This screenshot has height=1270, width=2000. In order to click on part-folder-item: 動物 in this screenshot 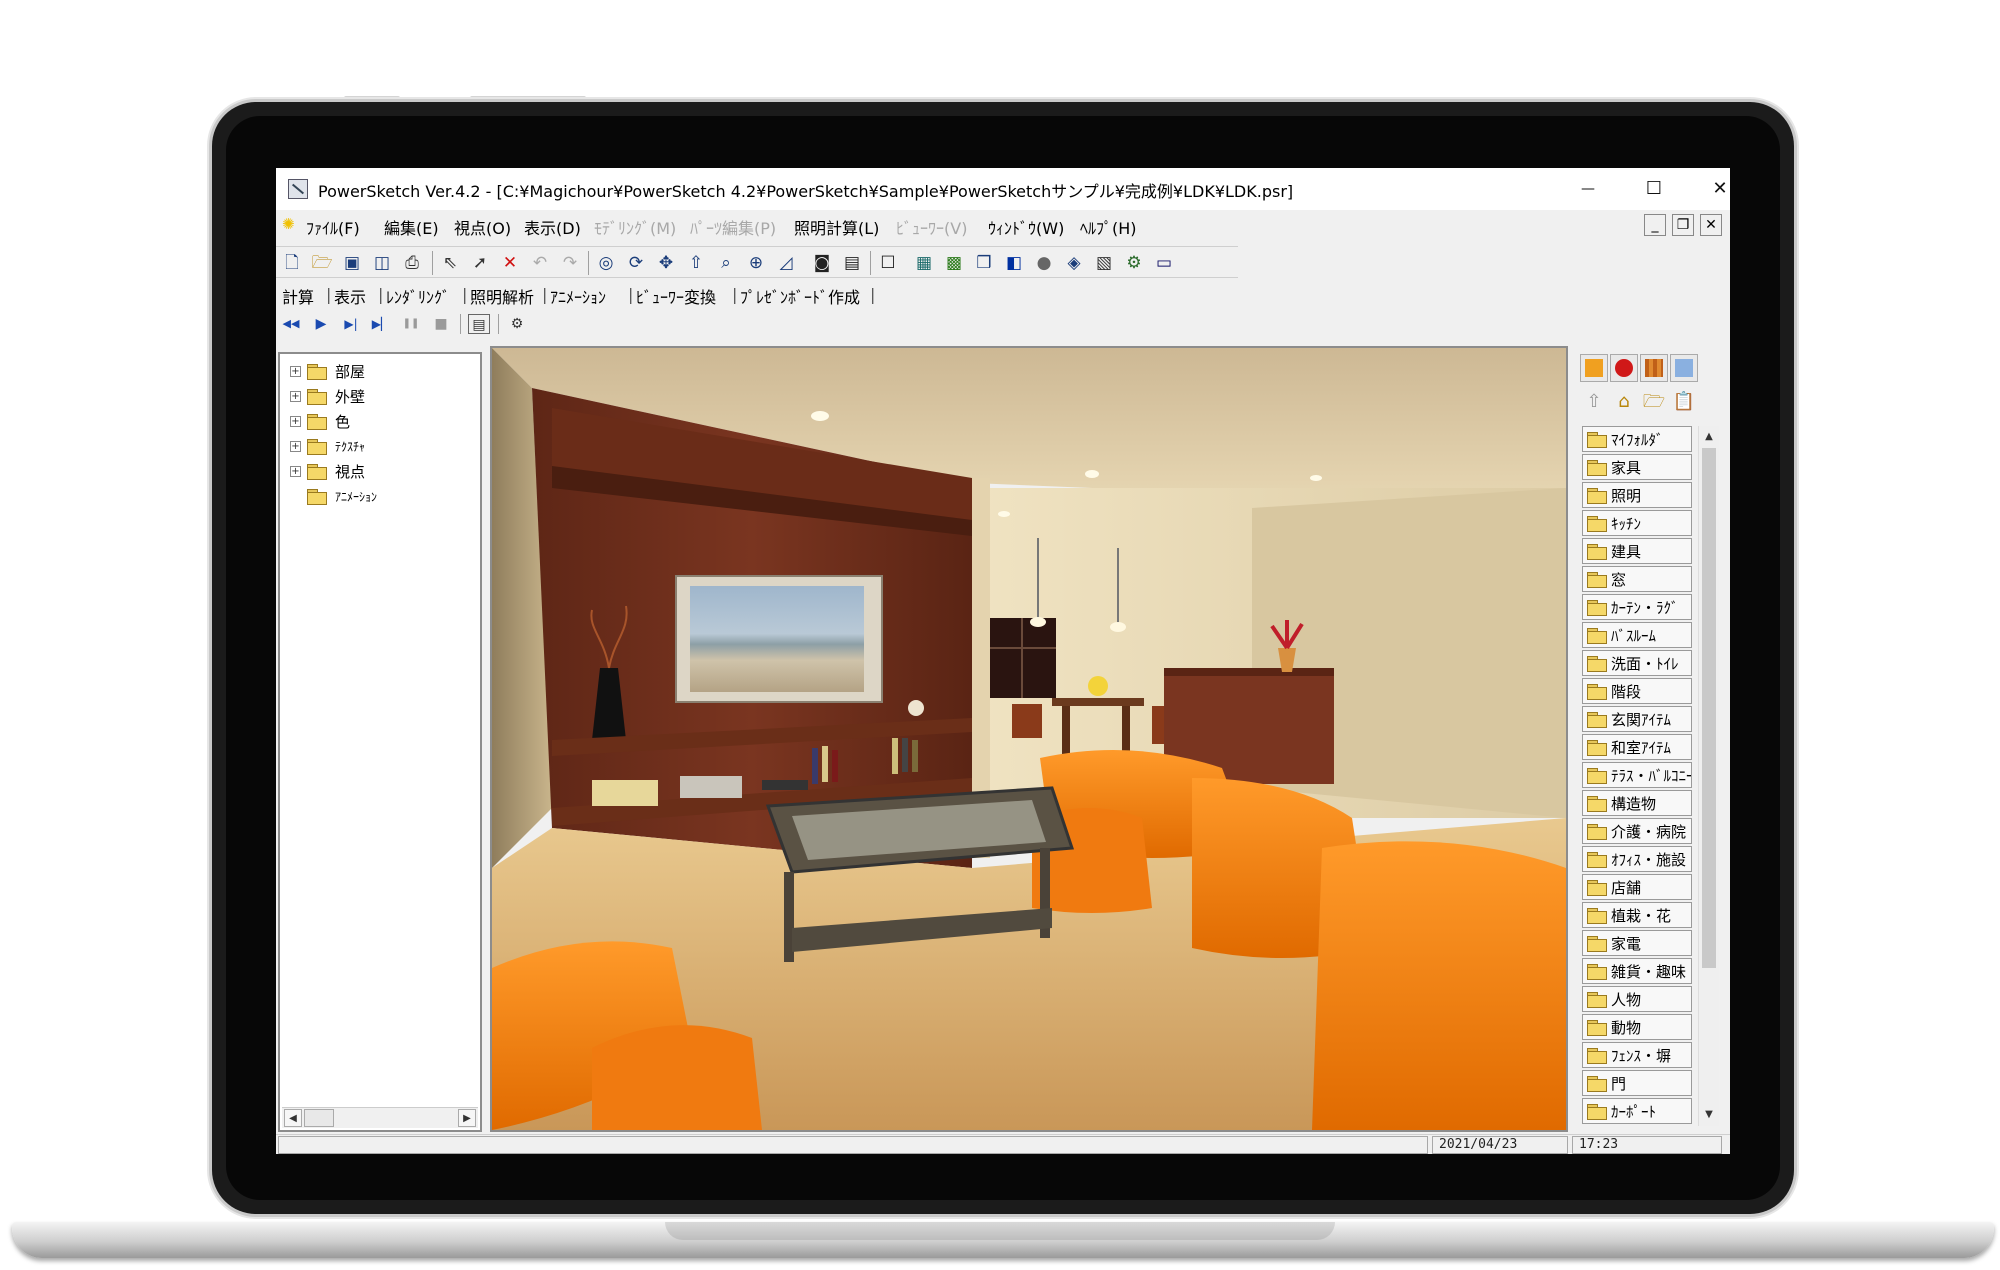, I will do `click(1637, 1027)`.